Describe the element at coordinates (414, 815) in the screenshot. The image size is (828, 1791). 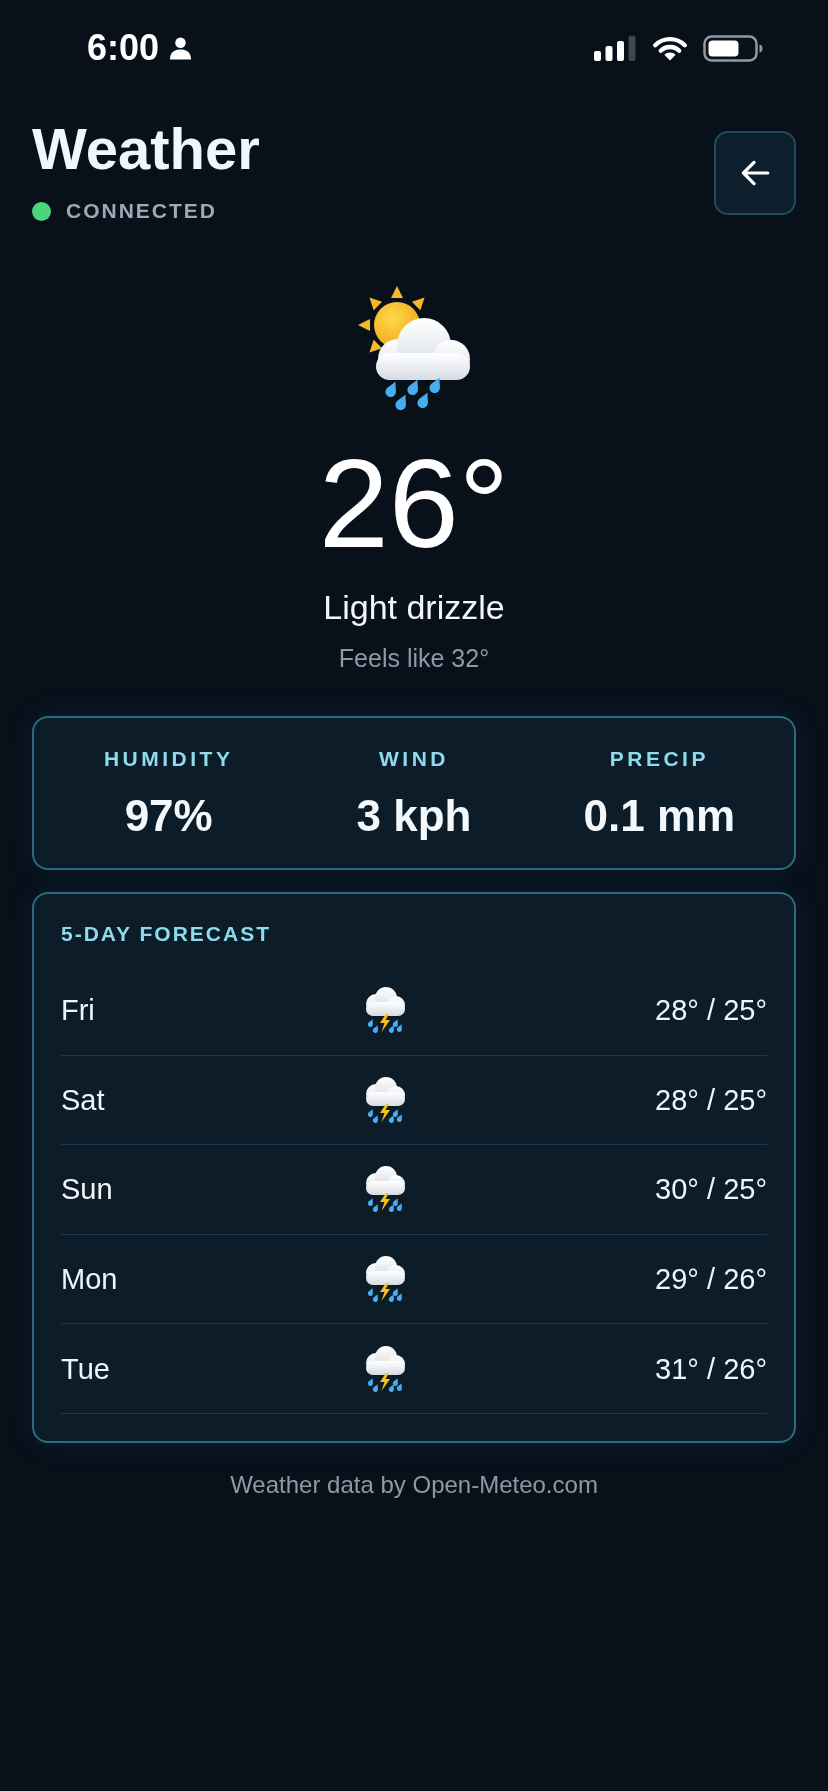
I see `stat-value: 3 kph` at that location.